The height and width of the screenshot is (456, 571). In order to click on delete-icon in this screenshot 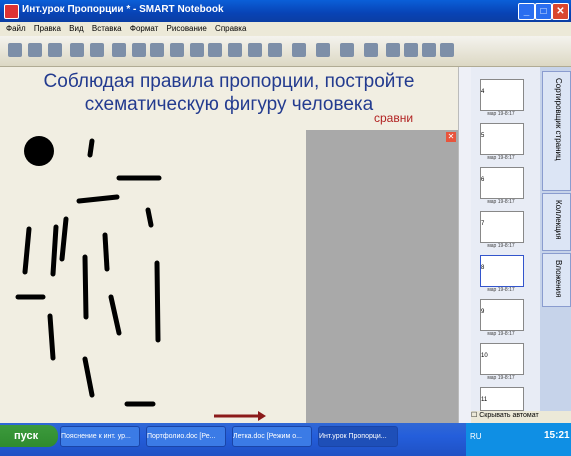, I will do `click(177, 50)`.